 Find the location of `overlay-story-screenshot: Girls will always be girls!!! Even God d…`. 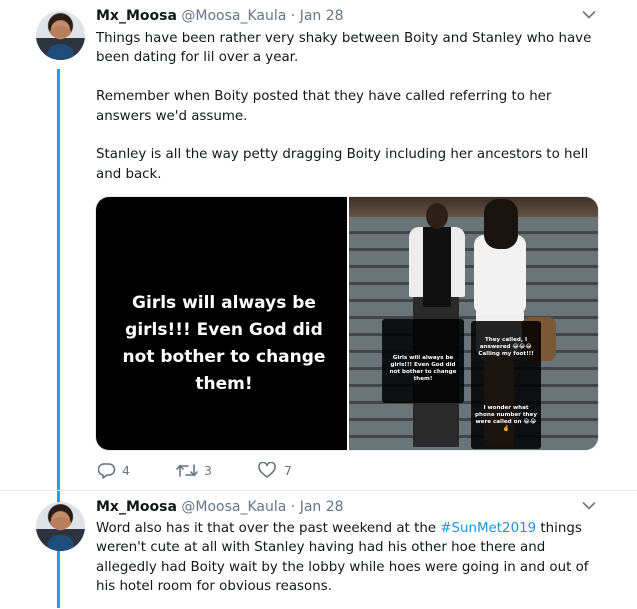

overlay-story-screenshot: Girls will always be girls!!! Even God d… is located at coordinates (423, 361).